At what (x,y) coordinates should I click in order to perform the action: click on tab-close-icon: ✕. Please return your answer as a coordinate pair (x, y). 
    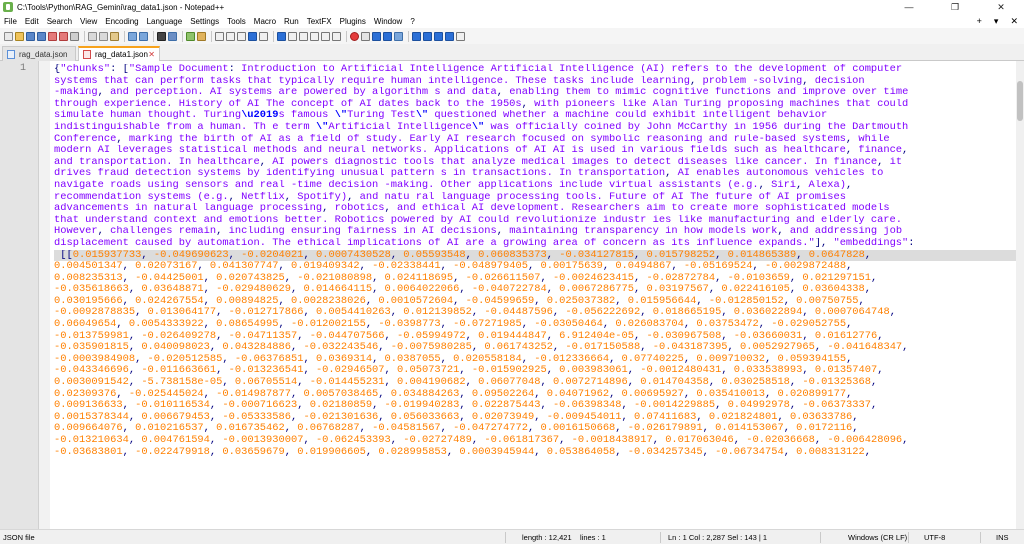
    Looking at the image, I should click on (151, 54).